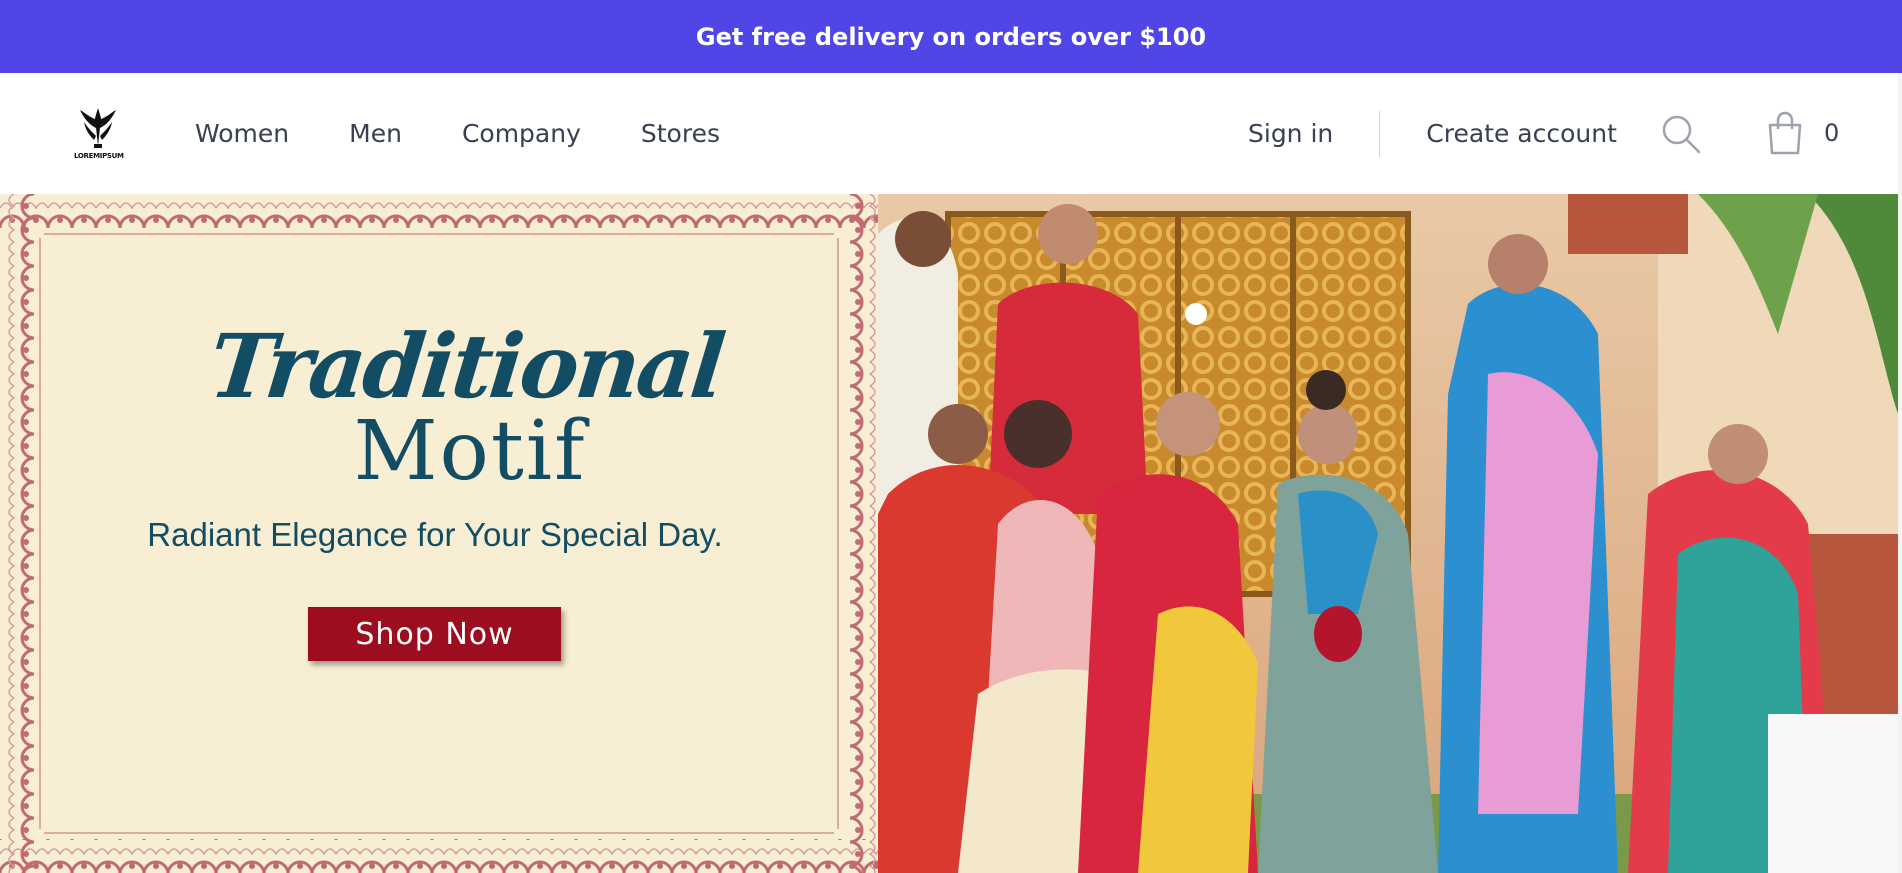 This screenshot has height=873, width=1902. I want to click on account-links: Sign in Create account, so click(1432, 133).